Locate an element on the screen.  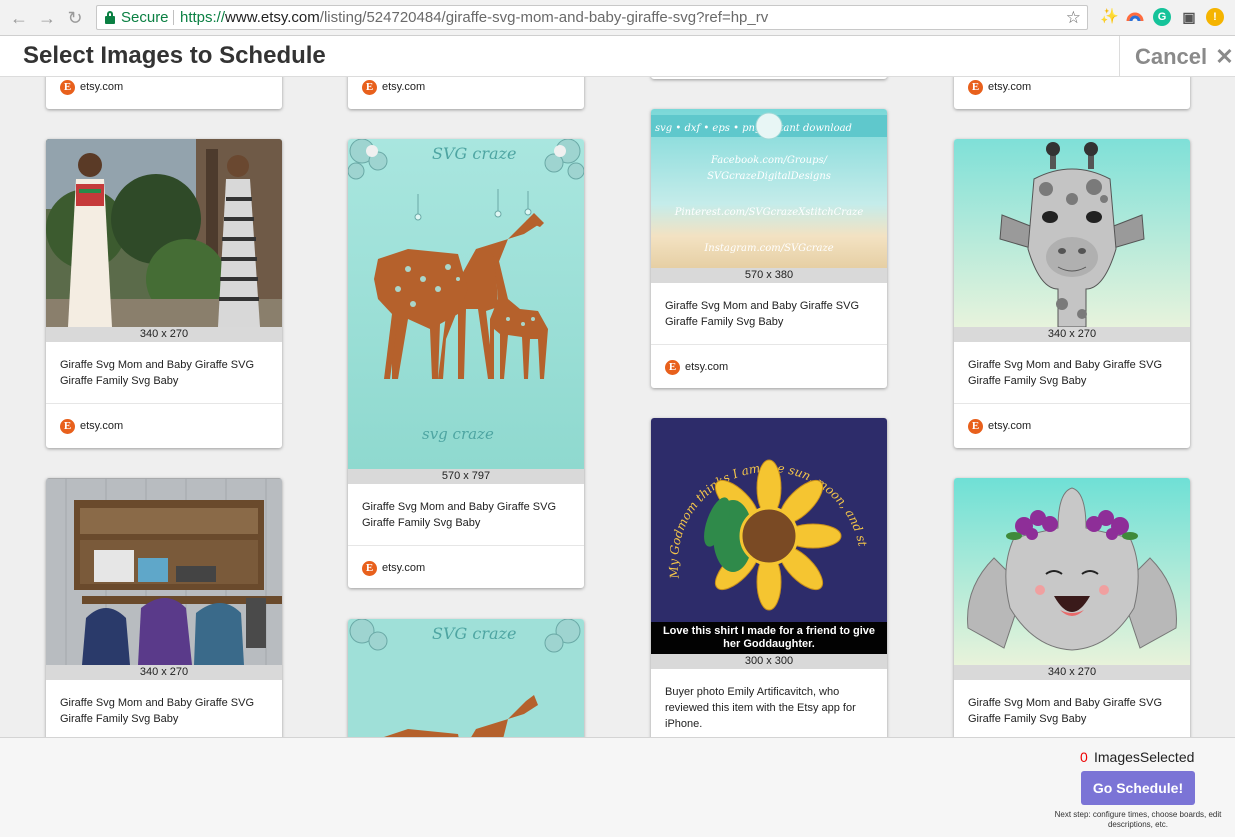
lock-icon is located at coordinates (110, 17).